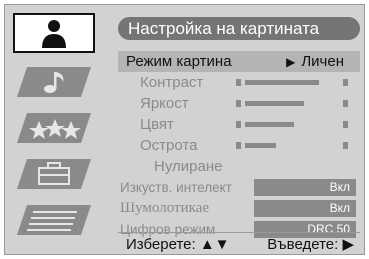 Image resolution: width=369 pixels, height=259 pixels. What do you see at coordinates (315, 61) in the screenshot?
I see `menu-item-value: ▶ Личен` at bounding box center [315, 61].